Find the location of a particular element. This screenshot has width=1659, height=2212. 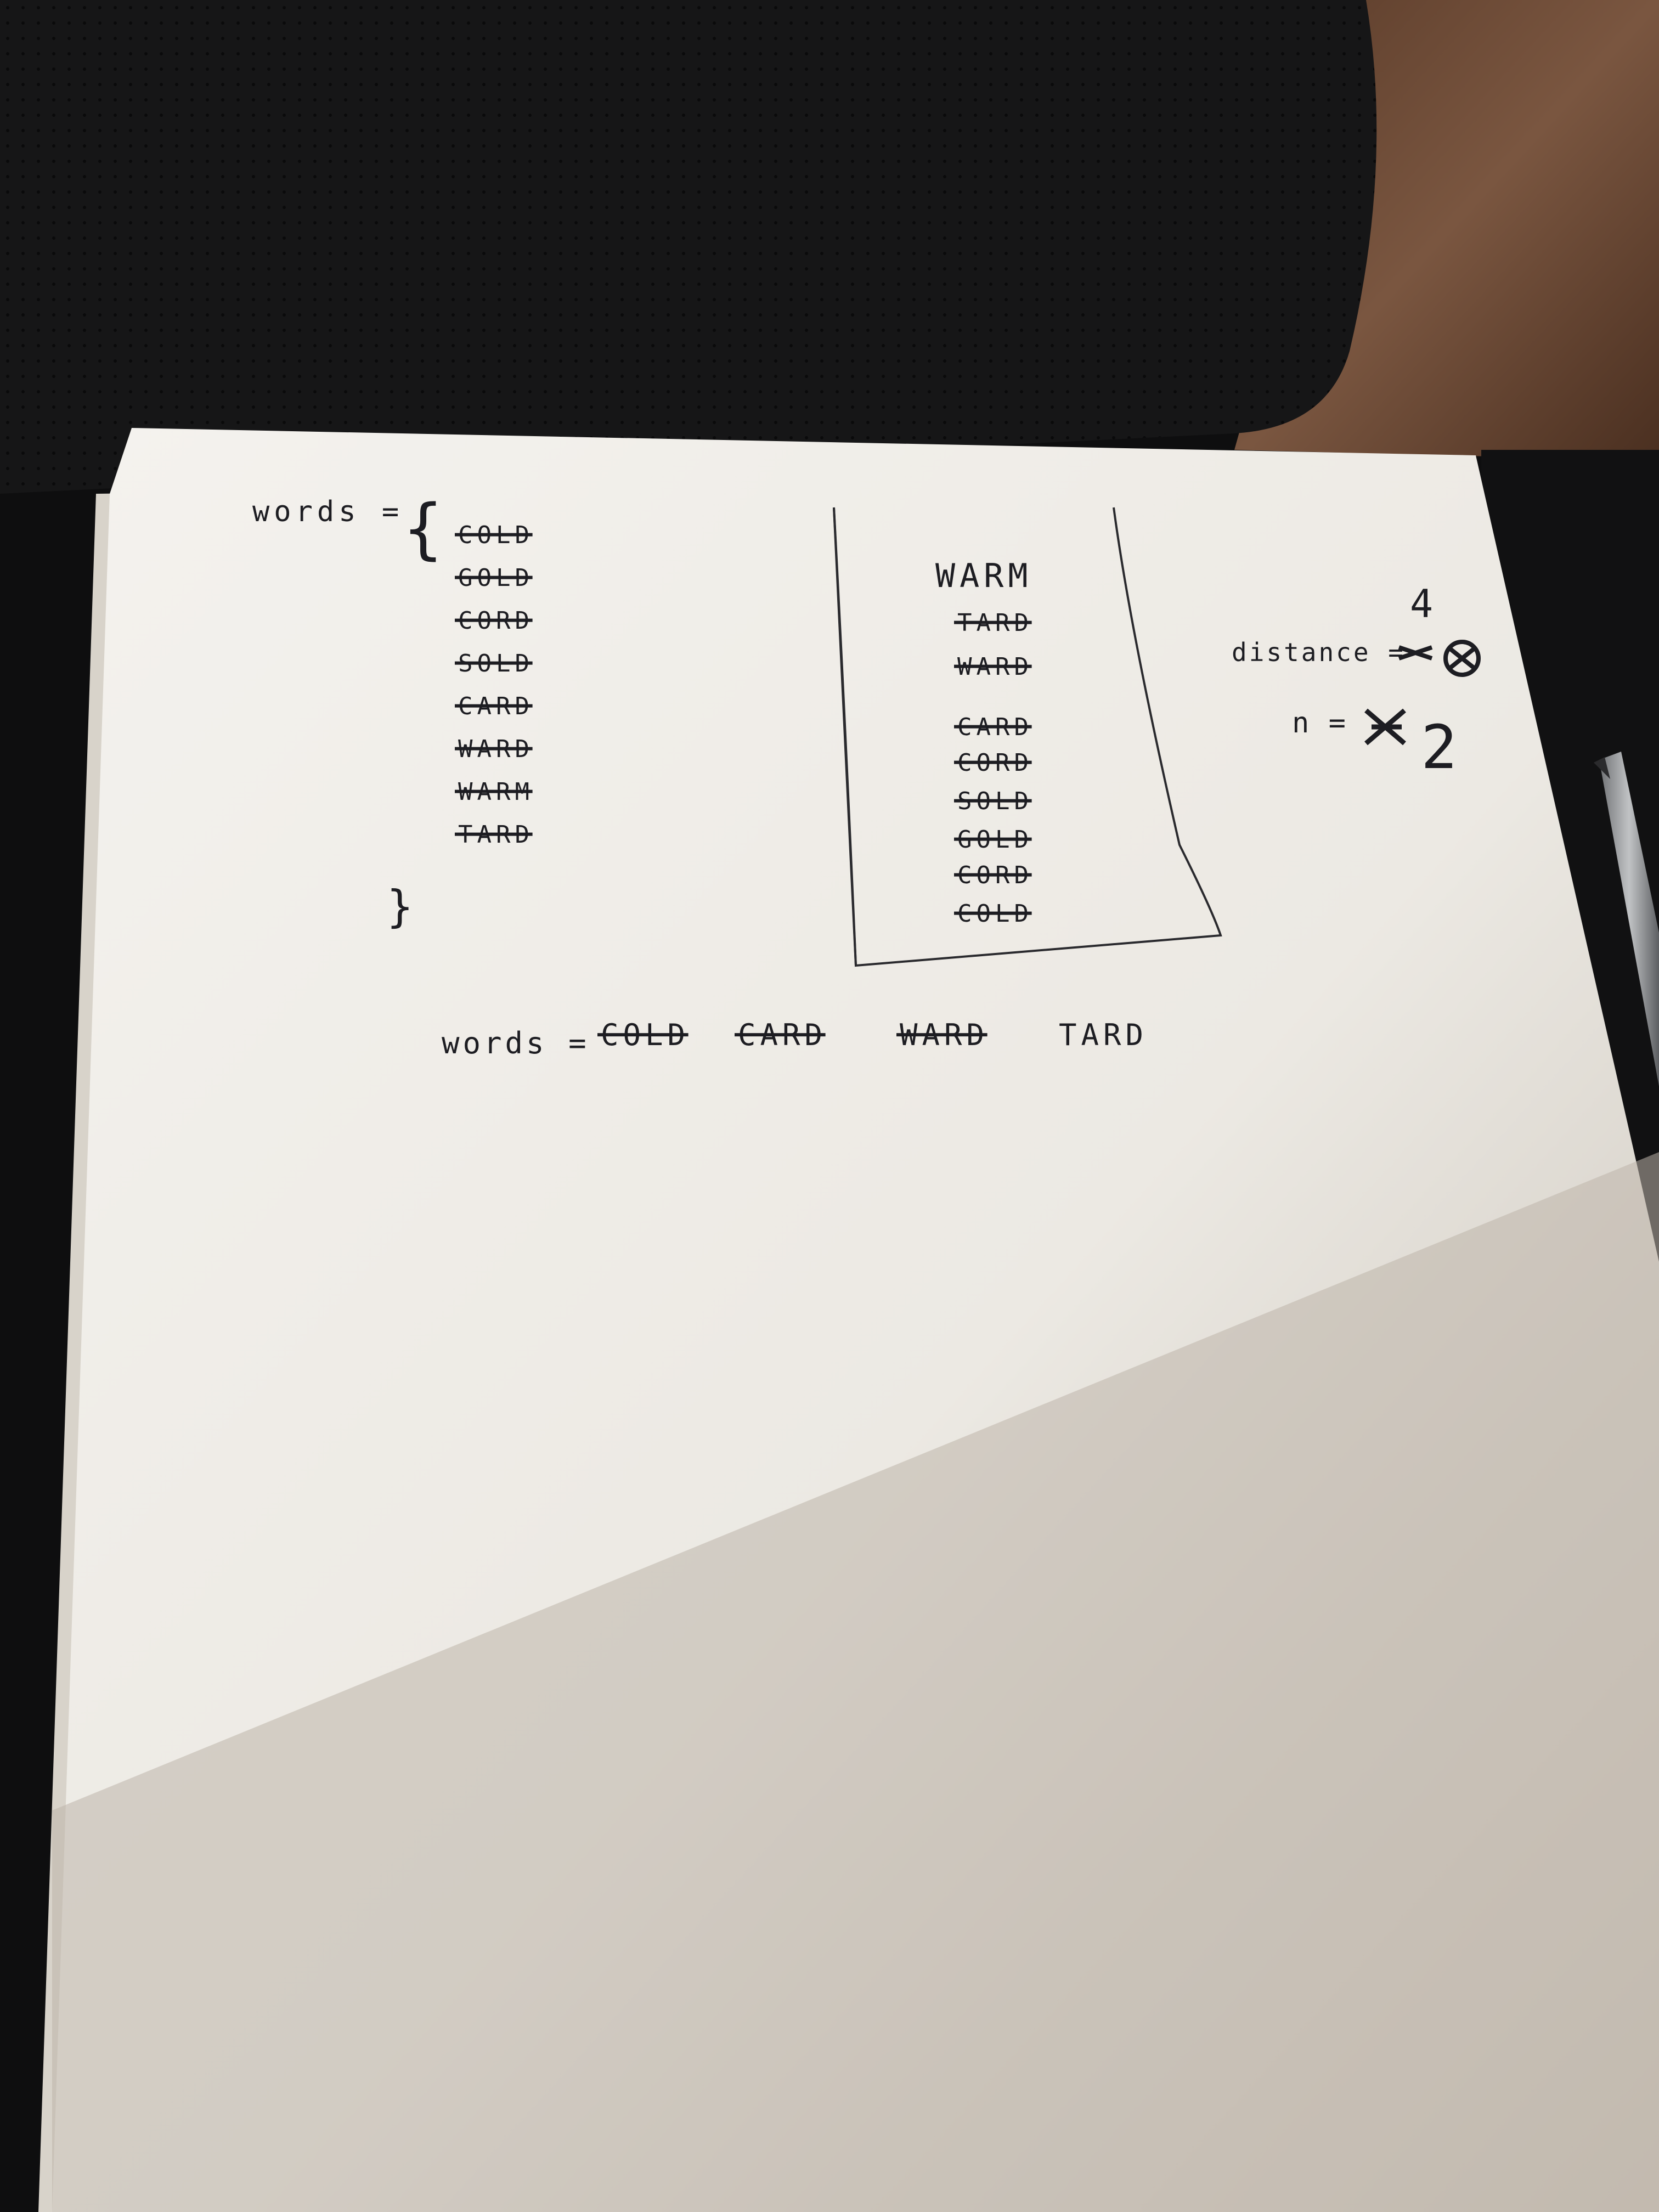

words-label: words = is located at coordinates (327, 511).